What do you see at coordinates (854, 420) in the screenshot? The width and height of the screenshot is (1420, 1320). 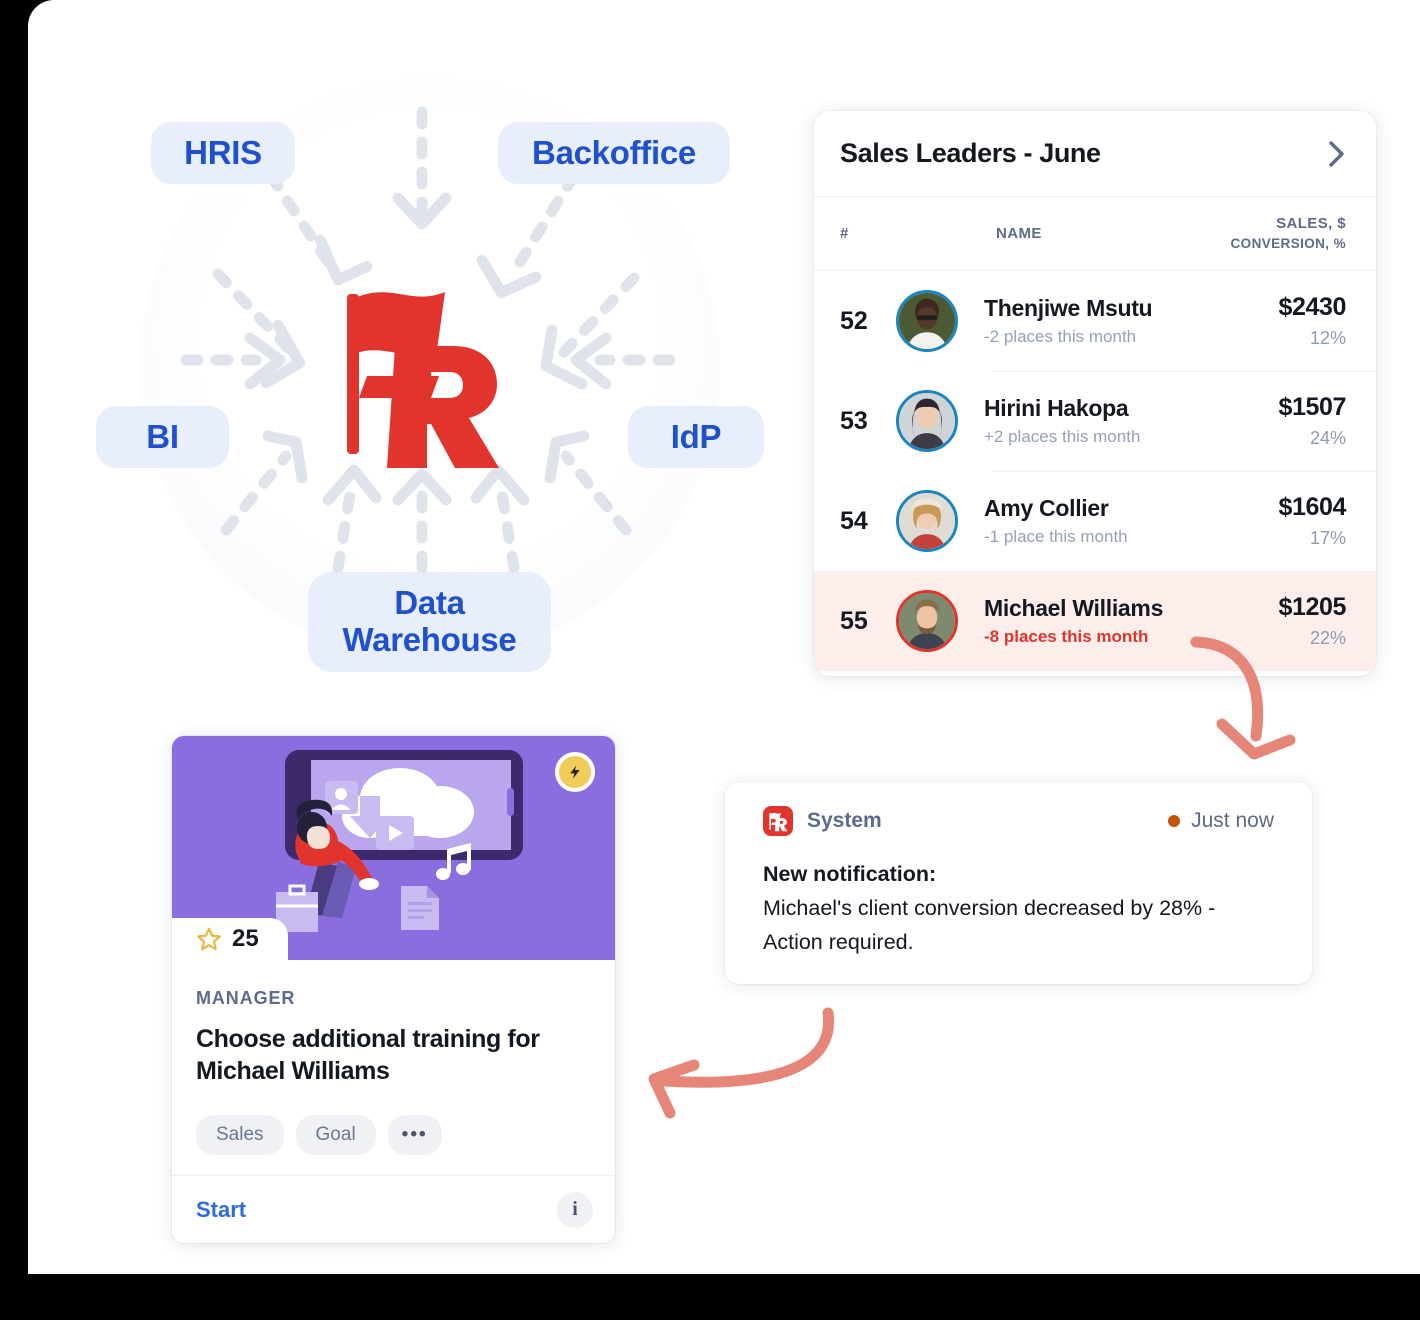 I see `row-rank: 53` at bounding box center [854, 420].